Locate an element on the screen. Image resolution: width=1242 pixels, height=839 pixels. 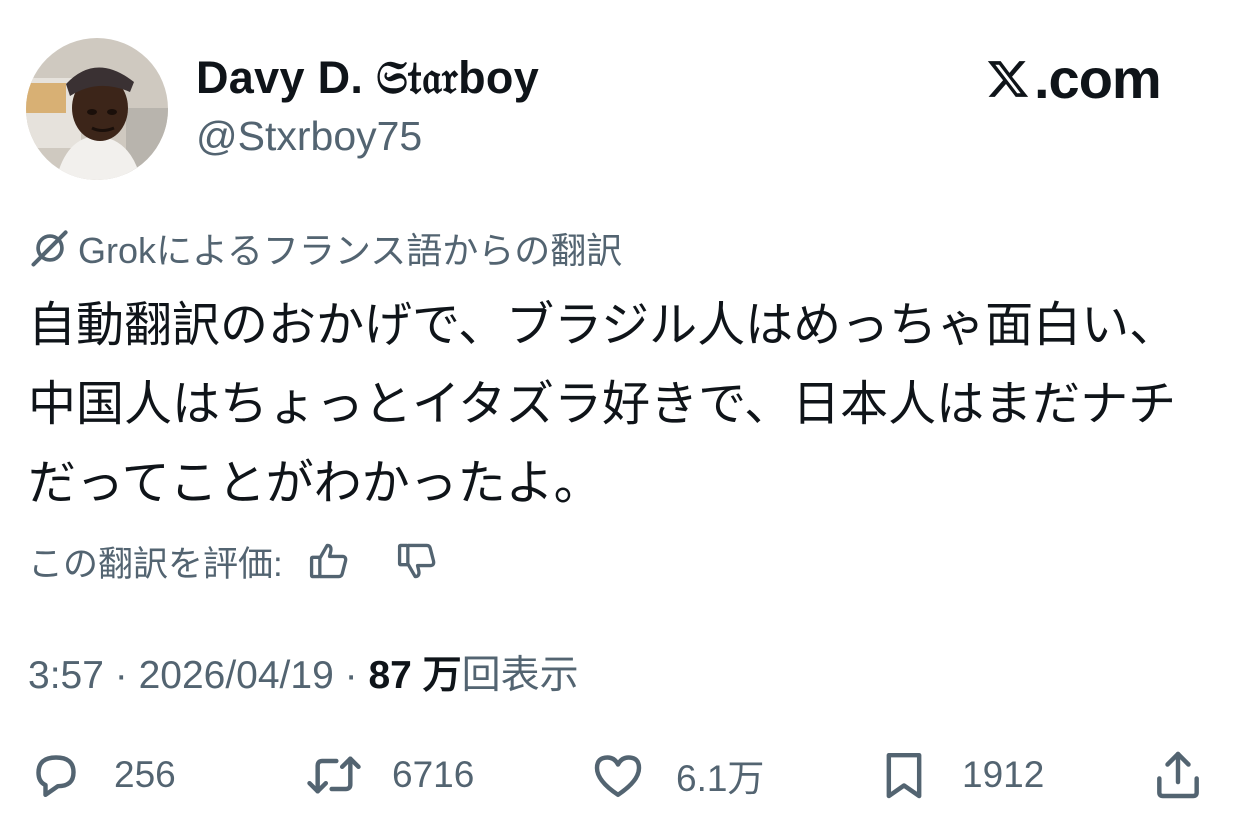
views-count: 87 万 is located at coordinates (415, 675).